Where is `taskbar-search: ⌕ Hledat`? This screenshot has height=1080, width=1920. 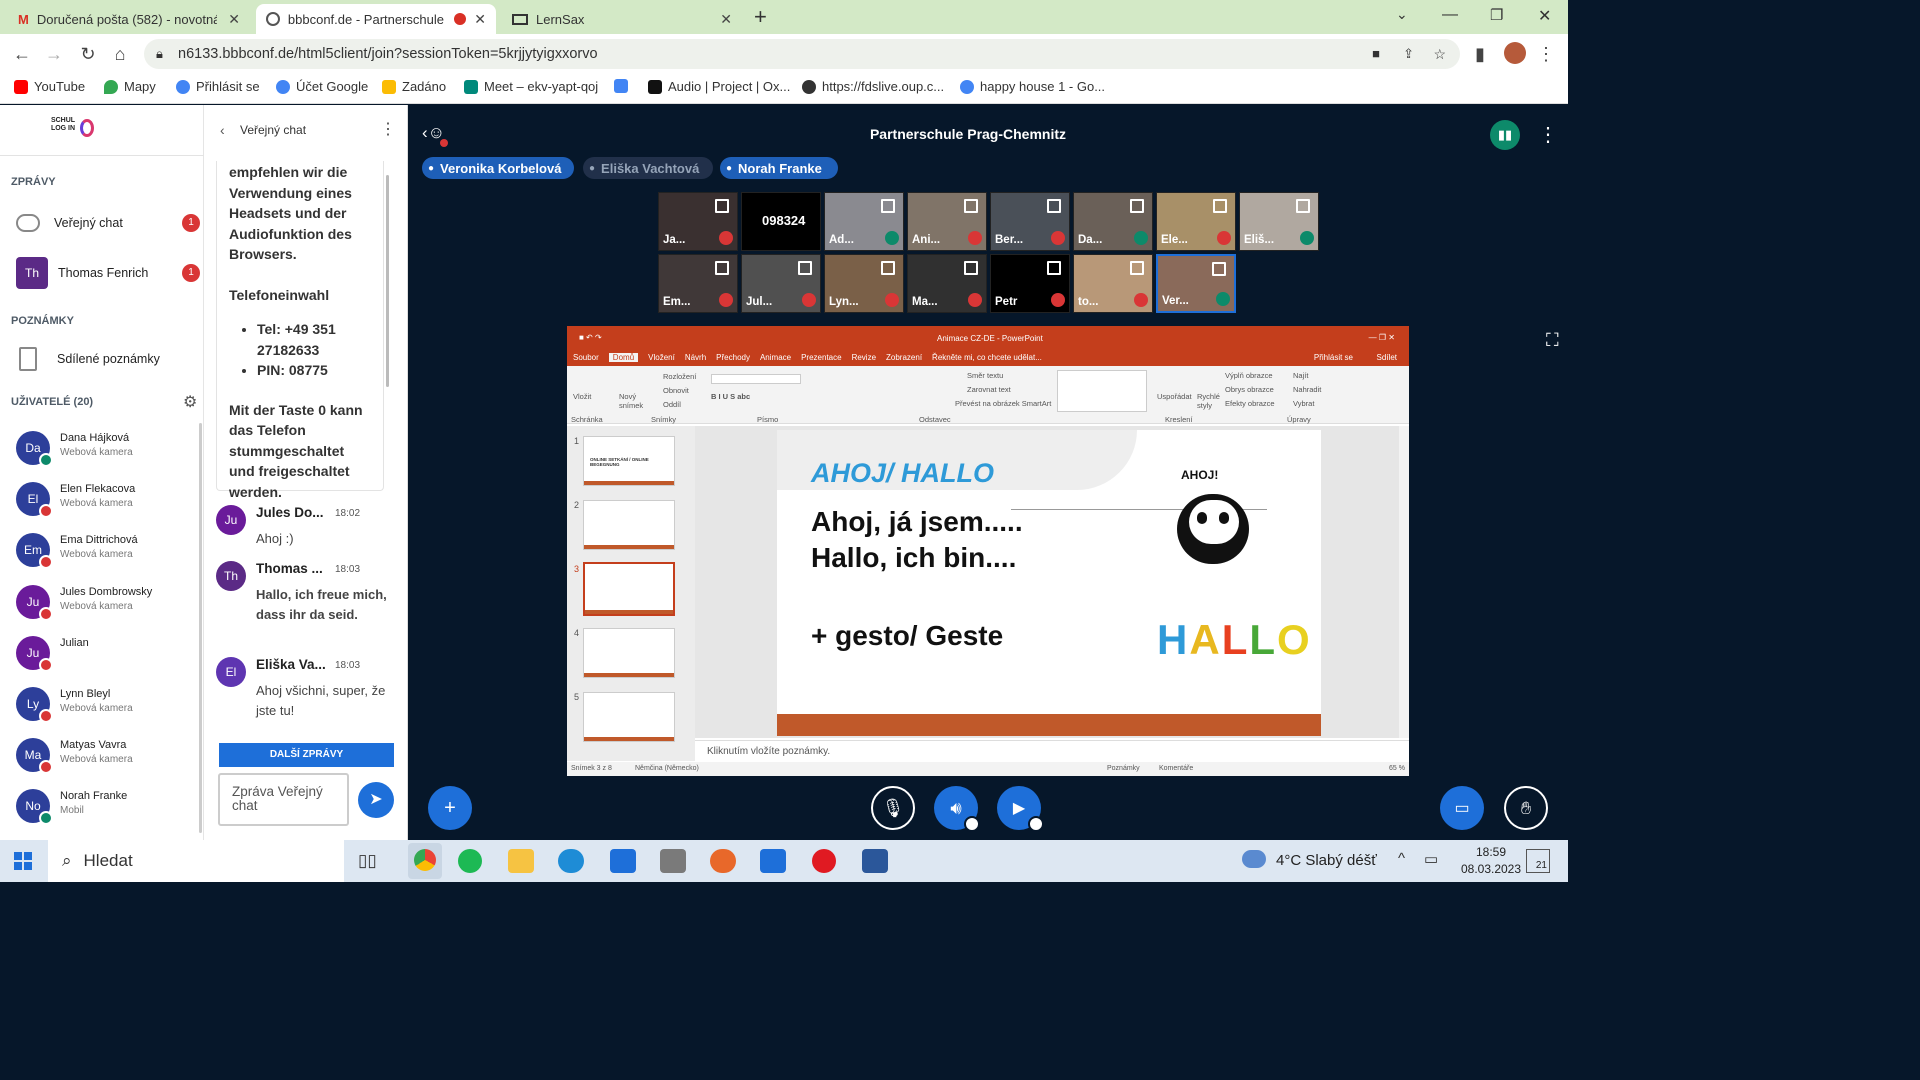
taskbar-search: ⌕ Hledat is located at coordinates (196, 861).